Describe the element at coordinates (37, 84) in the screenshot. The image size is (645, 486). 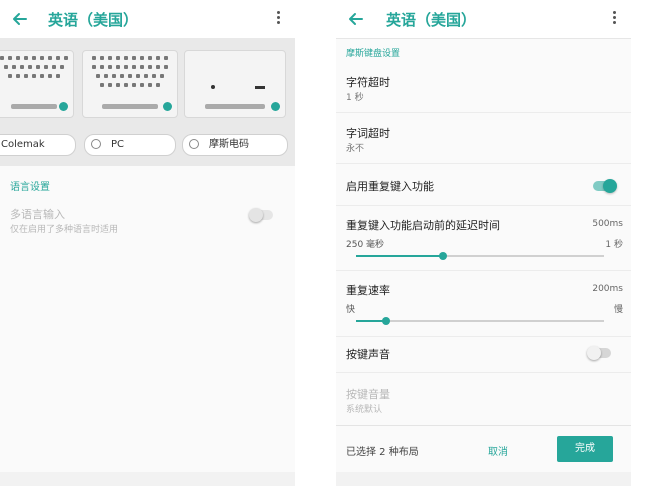
I see `keyboard-preview-colemak` at that location.